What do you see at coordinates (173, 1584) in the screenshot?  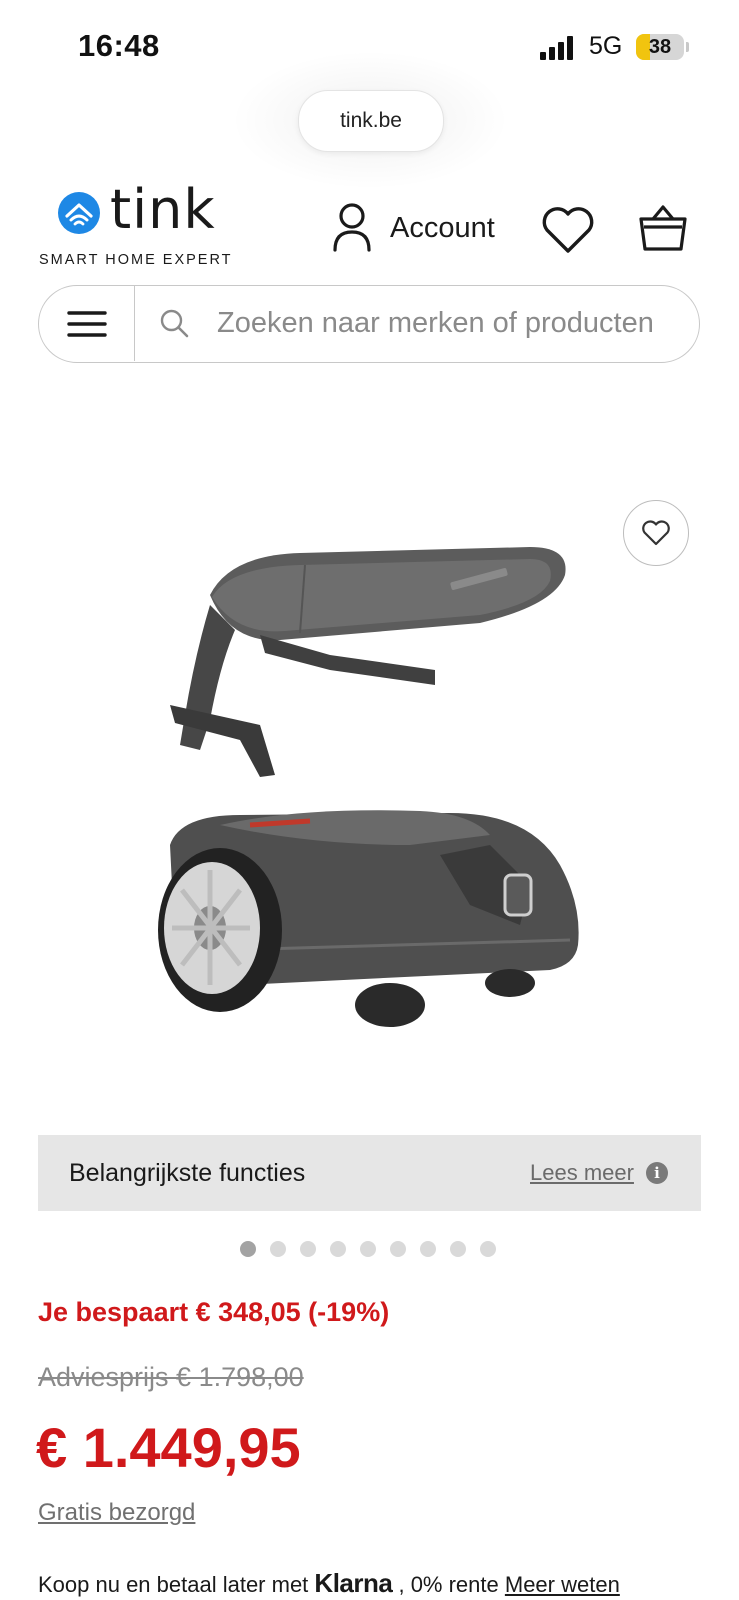 I see `klarna-prefix: Koop nu en betaal later met` at bounding box center [173, 1584].